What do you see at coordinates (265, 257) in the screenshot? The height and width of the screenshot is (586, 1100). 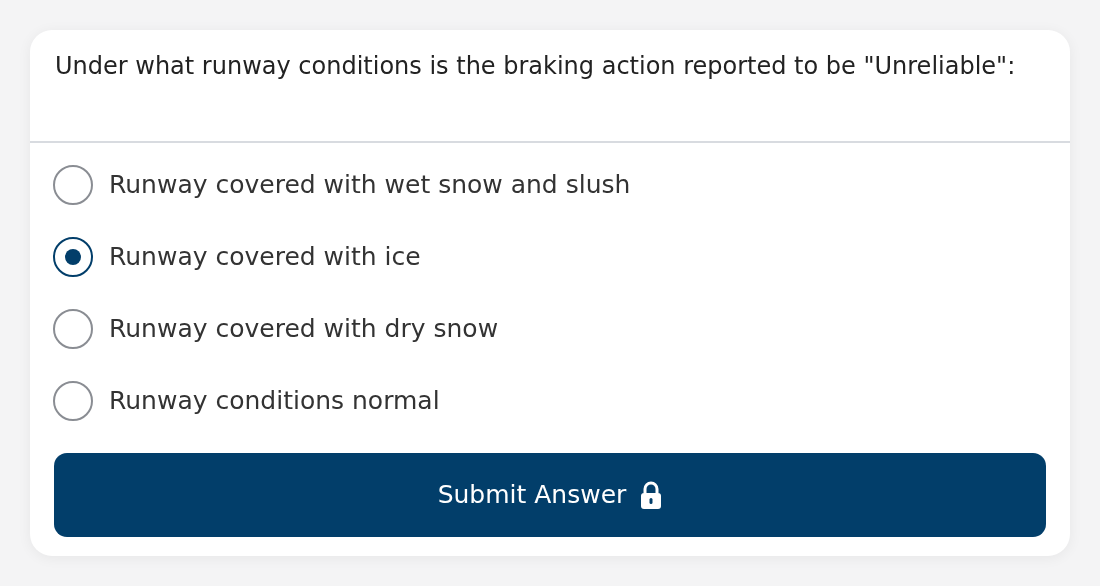 I see `option-label: Runway covered with ice` at bounding box center [265, 257].